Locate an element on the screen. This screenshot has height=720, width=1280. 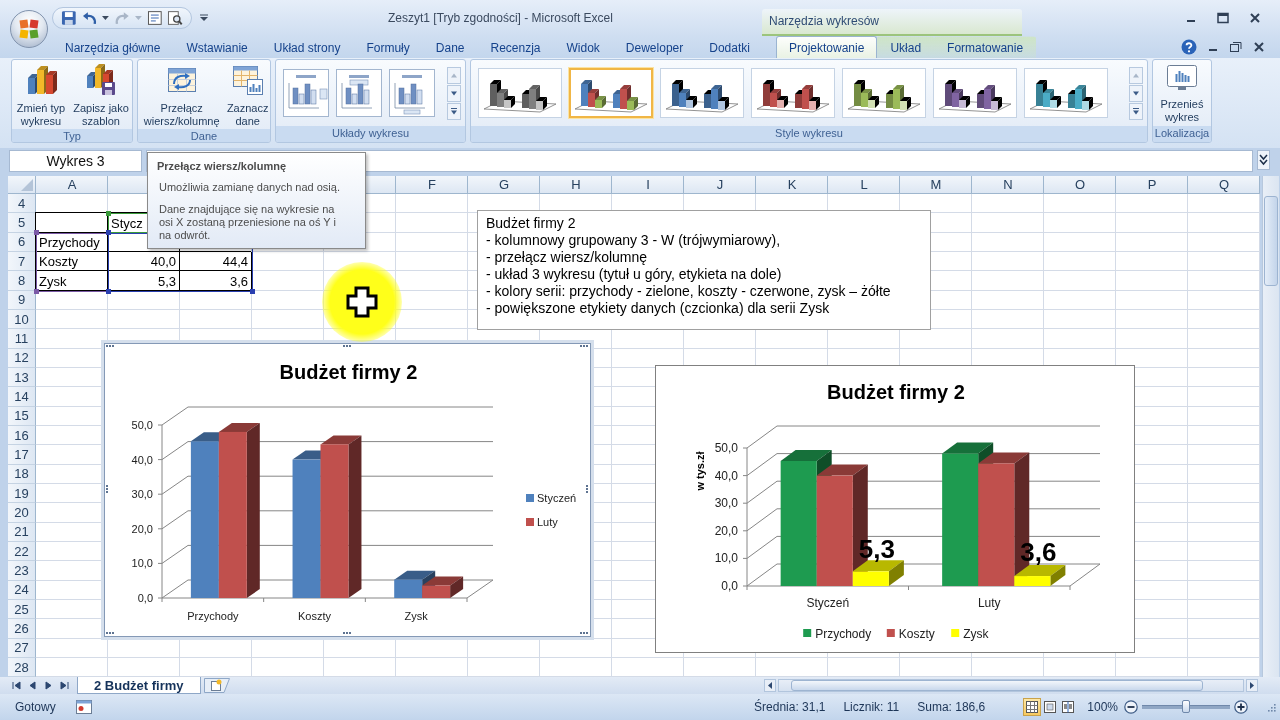
restore-icon is located at coordinates (1236, 47).